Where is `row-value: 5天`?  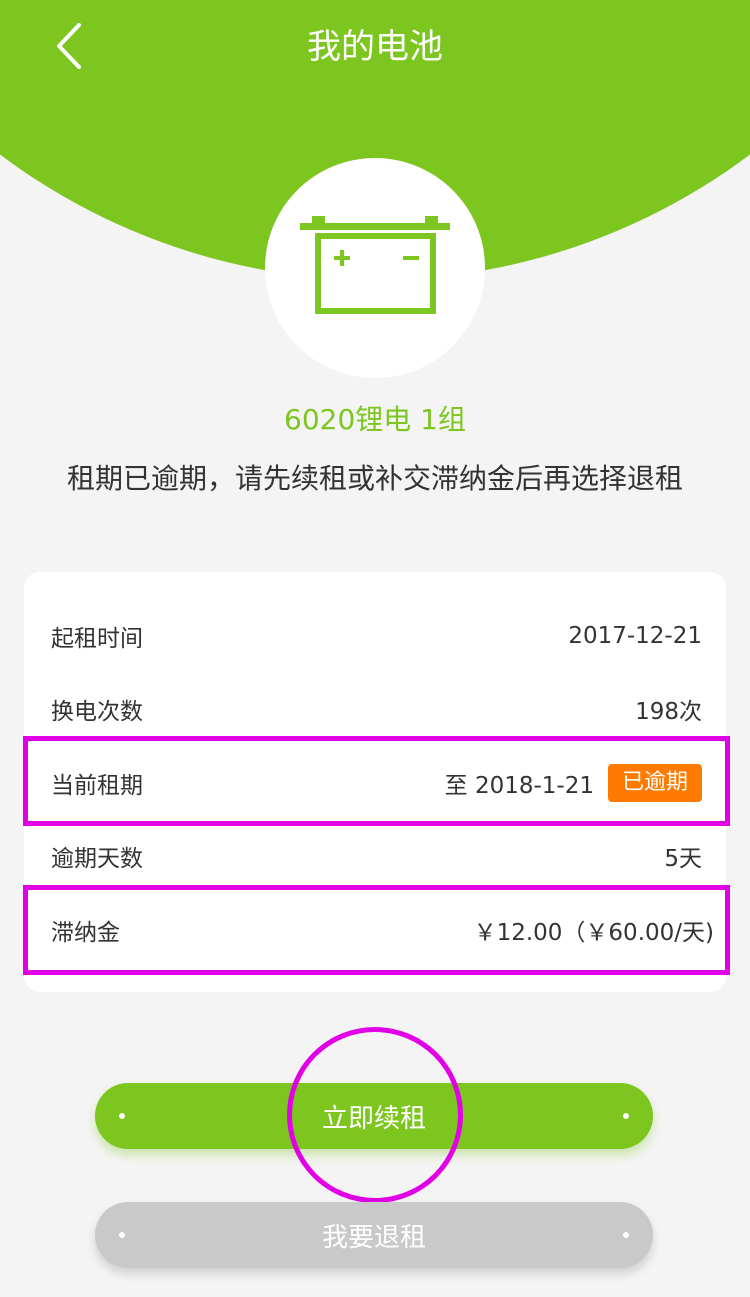
row-value: 5天 is located at coordinates (683, 859).